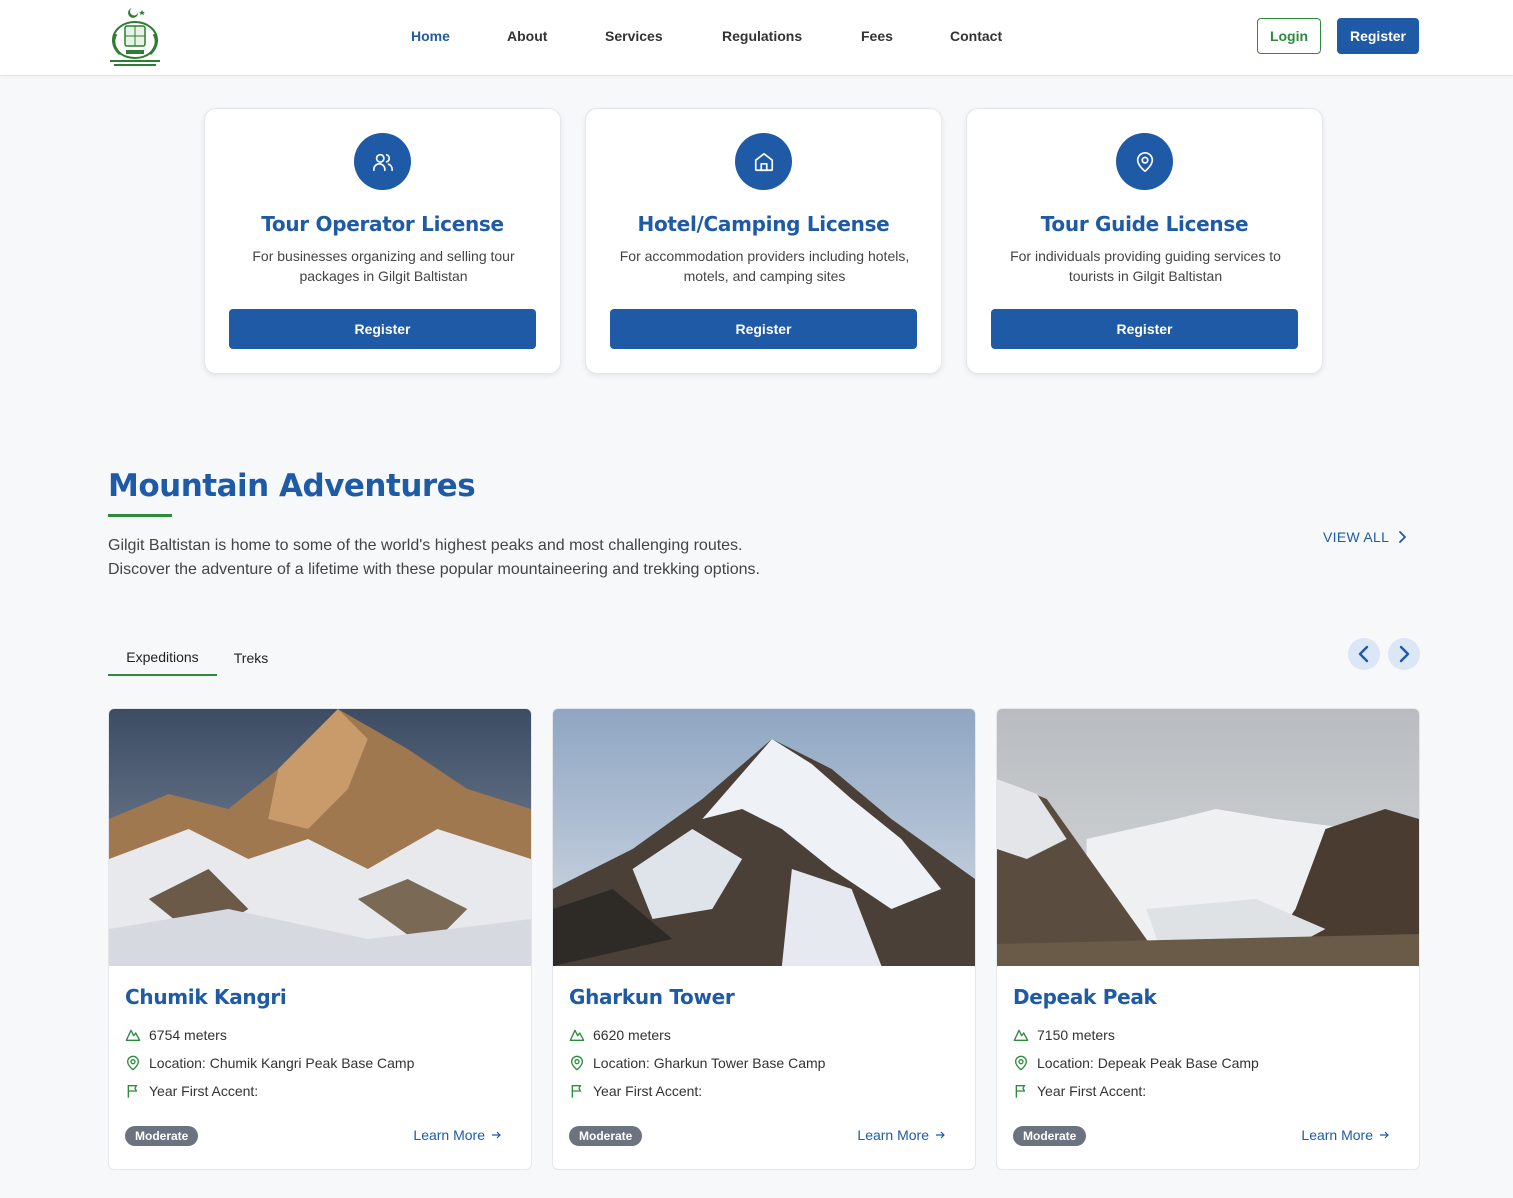 Image resolution: width=1513 pixels, height=1198 pixels. Describe the element at coordinates (877, 36) in the screenshot. I see `nav-fees: Fees` at that location.